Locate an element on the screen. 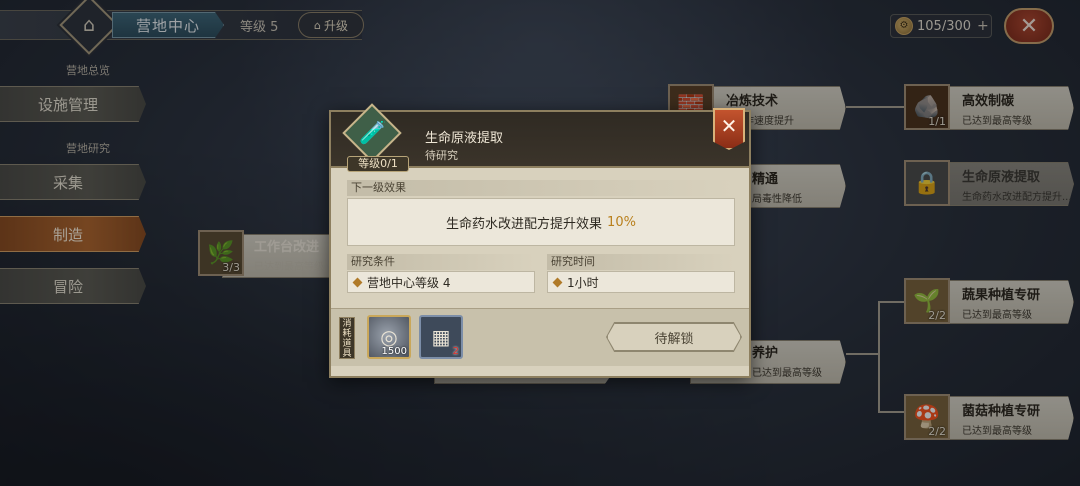  cost-label: 消耗道具 is located at coordinates (347, 338).